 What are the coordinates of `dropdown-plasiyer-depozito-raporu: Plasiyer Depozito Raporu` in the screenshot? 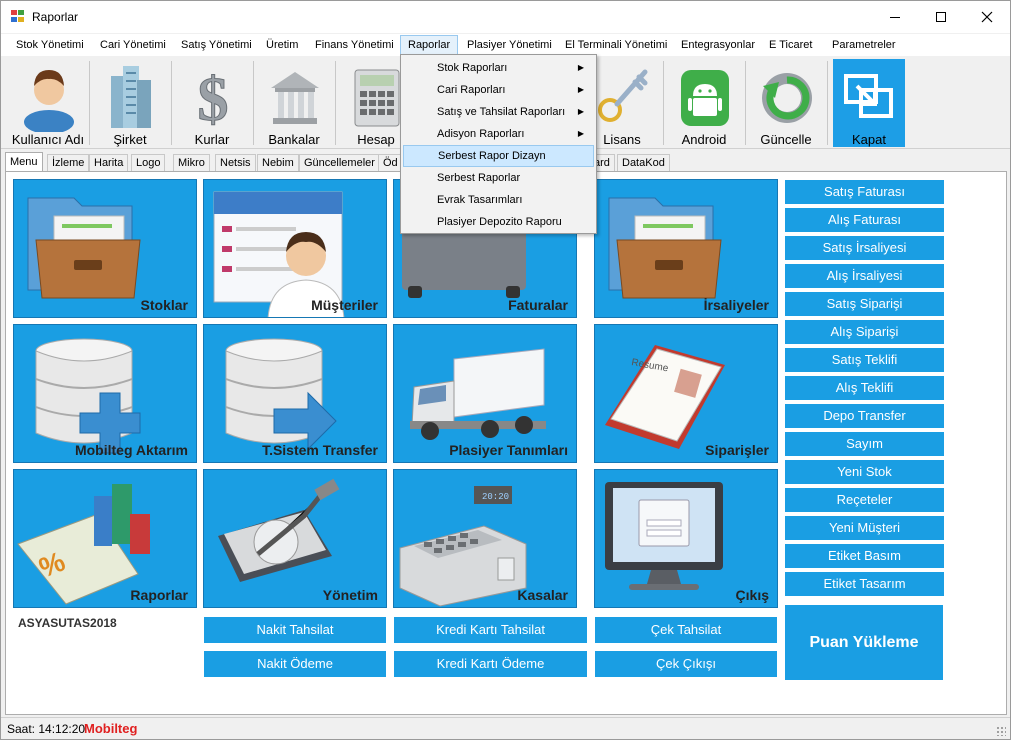 It's located at (498, 222).